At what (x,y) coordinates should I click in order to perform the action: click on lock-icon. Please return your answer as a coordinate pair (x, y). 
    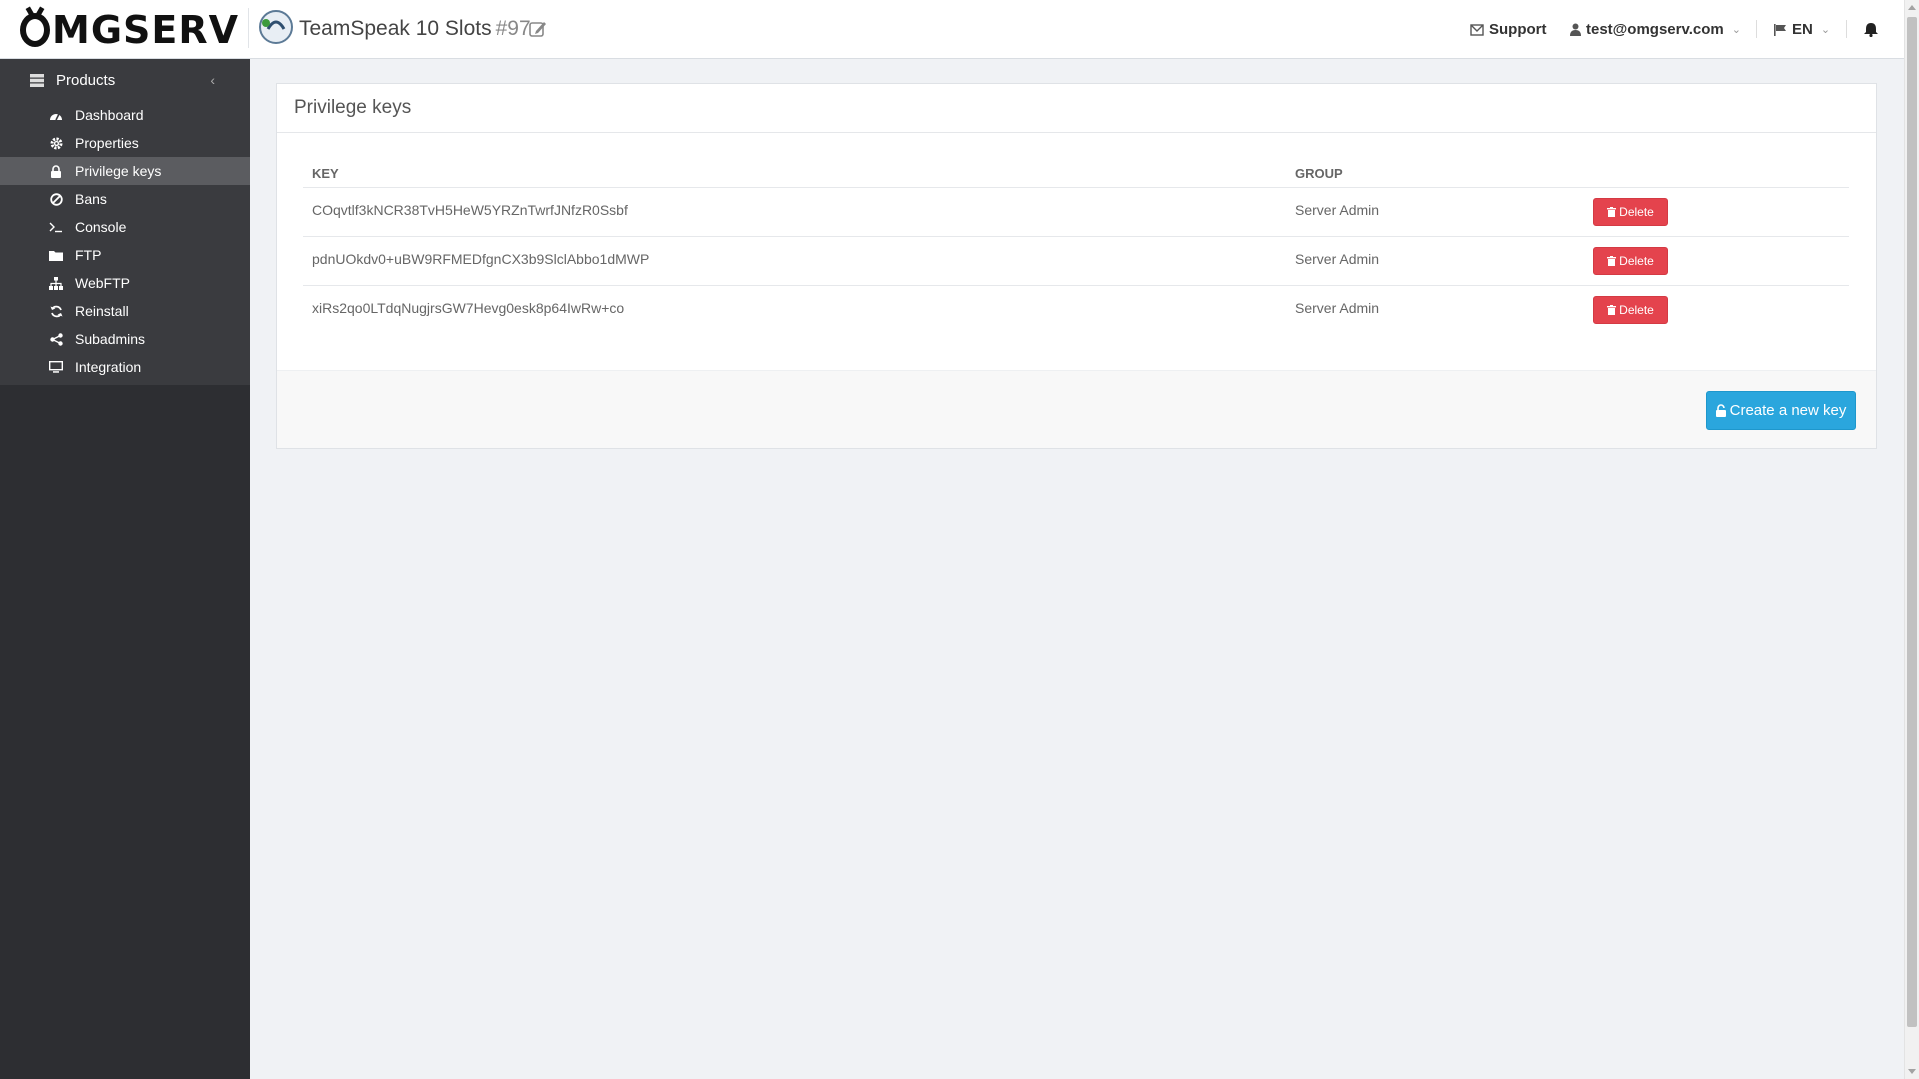
    Looking at the image, I should click on (56, 171).